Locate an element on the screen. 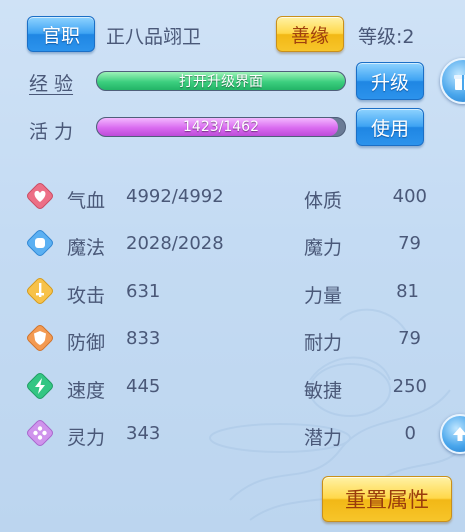 This screenshot has height=532, width=465. vitality-bar-text: 1423/1462 is located at coordinates (221, 127).